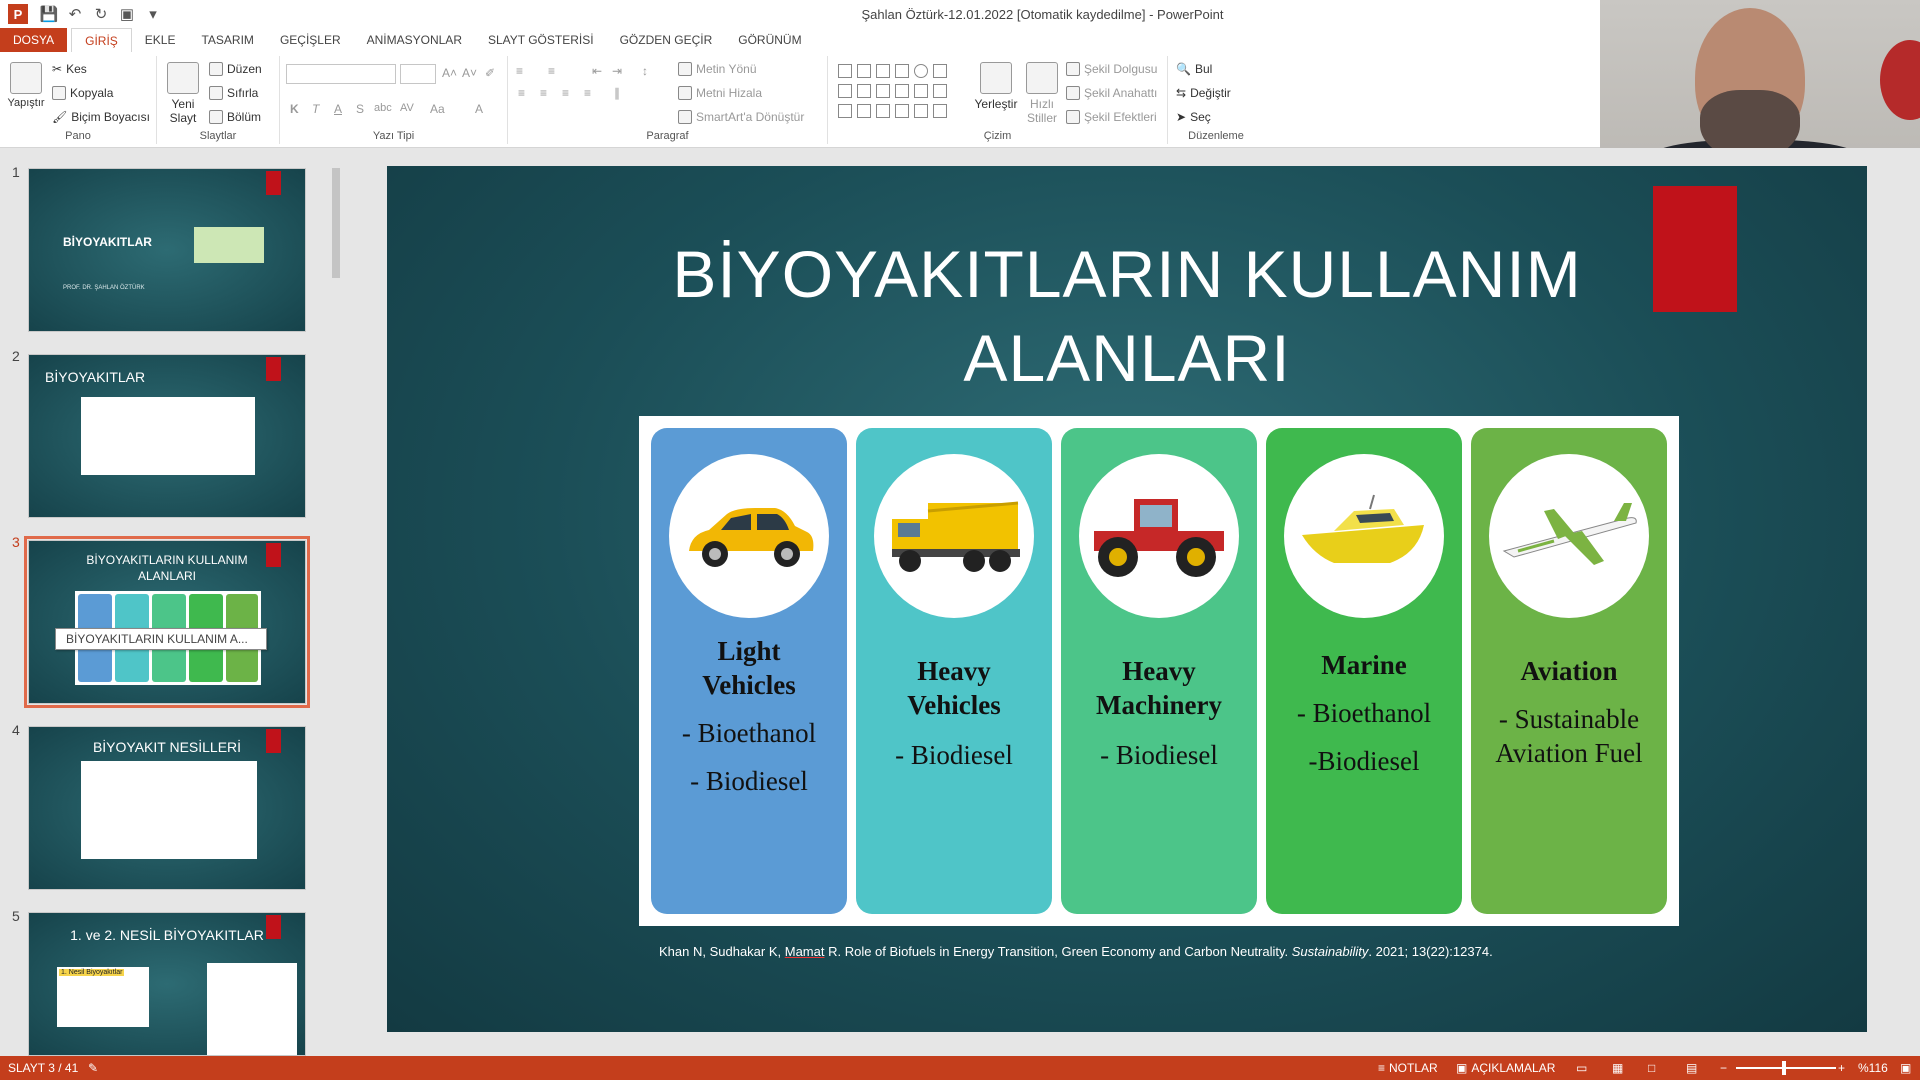 The height and width of the screenshot is (1080, 1920). Describe the element at coordinates (543, 93) in the screenshot. I see `align-center-icon: ≡` at that location.